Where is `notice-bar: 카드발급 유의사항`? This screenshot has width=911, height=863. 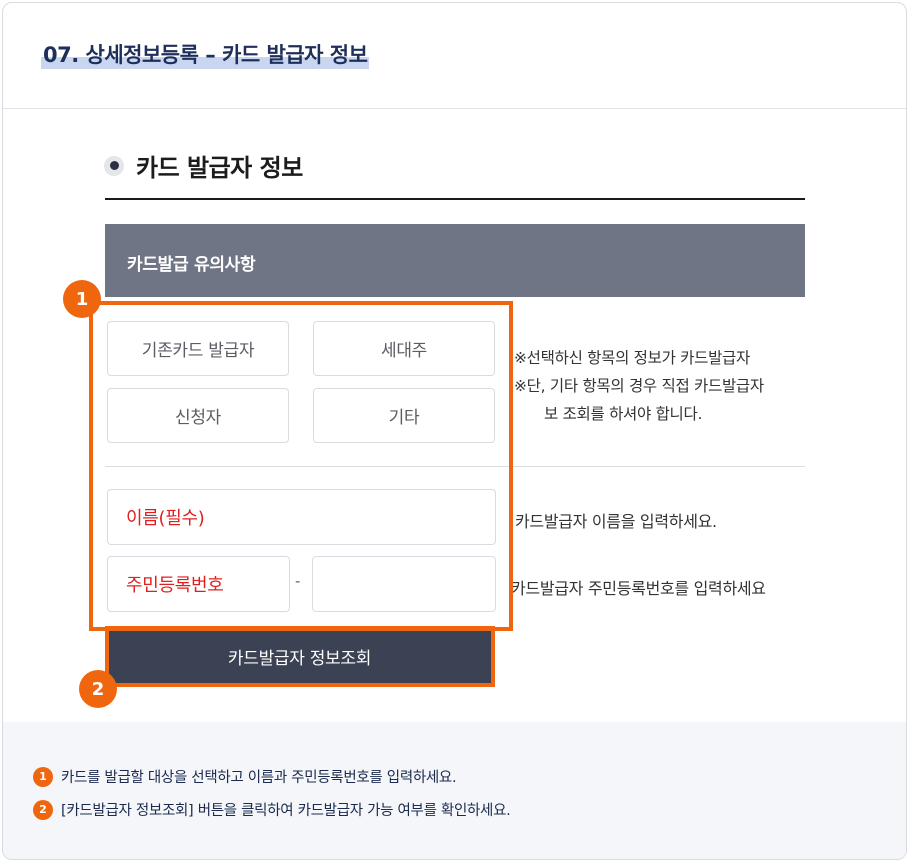 notice-bar: 카드발급 유의사항 is located at coordinates (455, 260).